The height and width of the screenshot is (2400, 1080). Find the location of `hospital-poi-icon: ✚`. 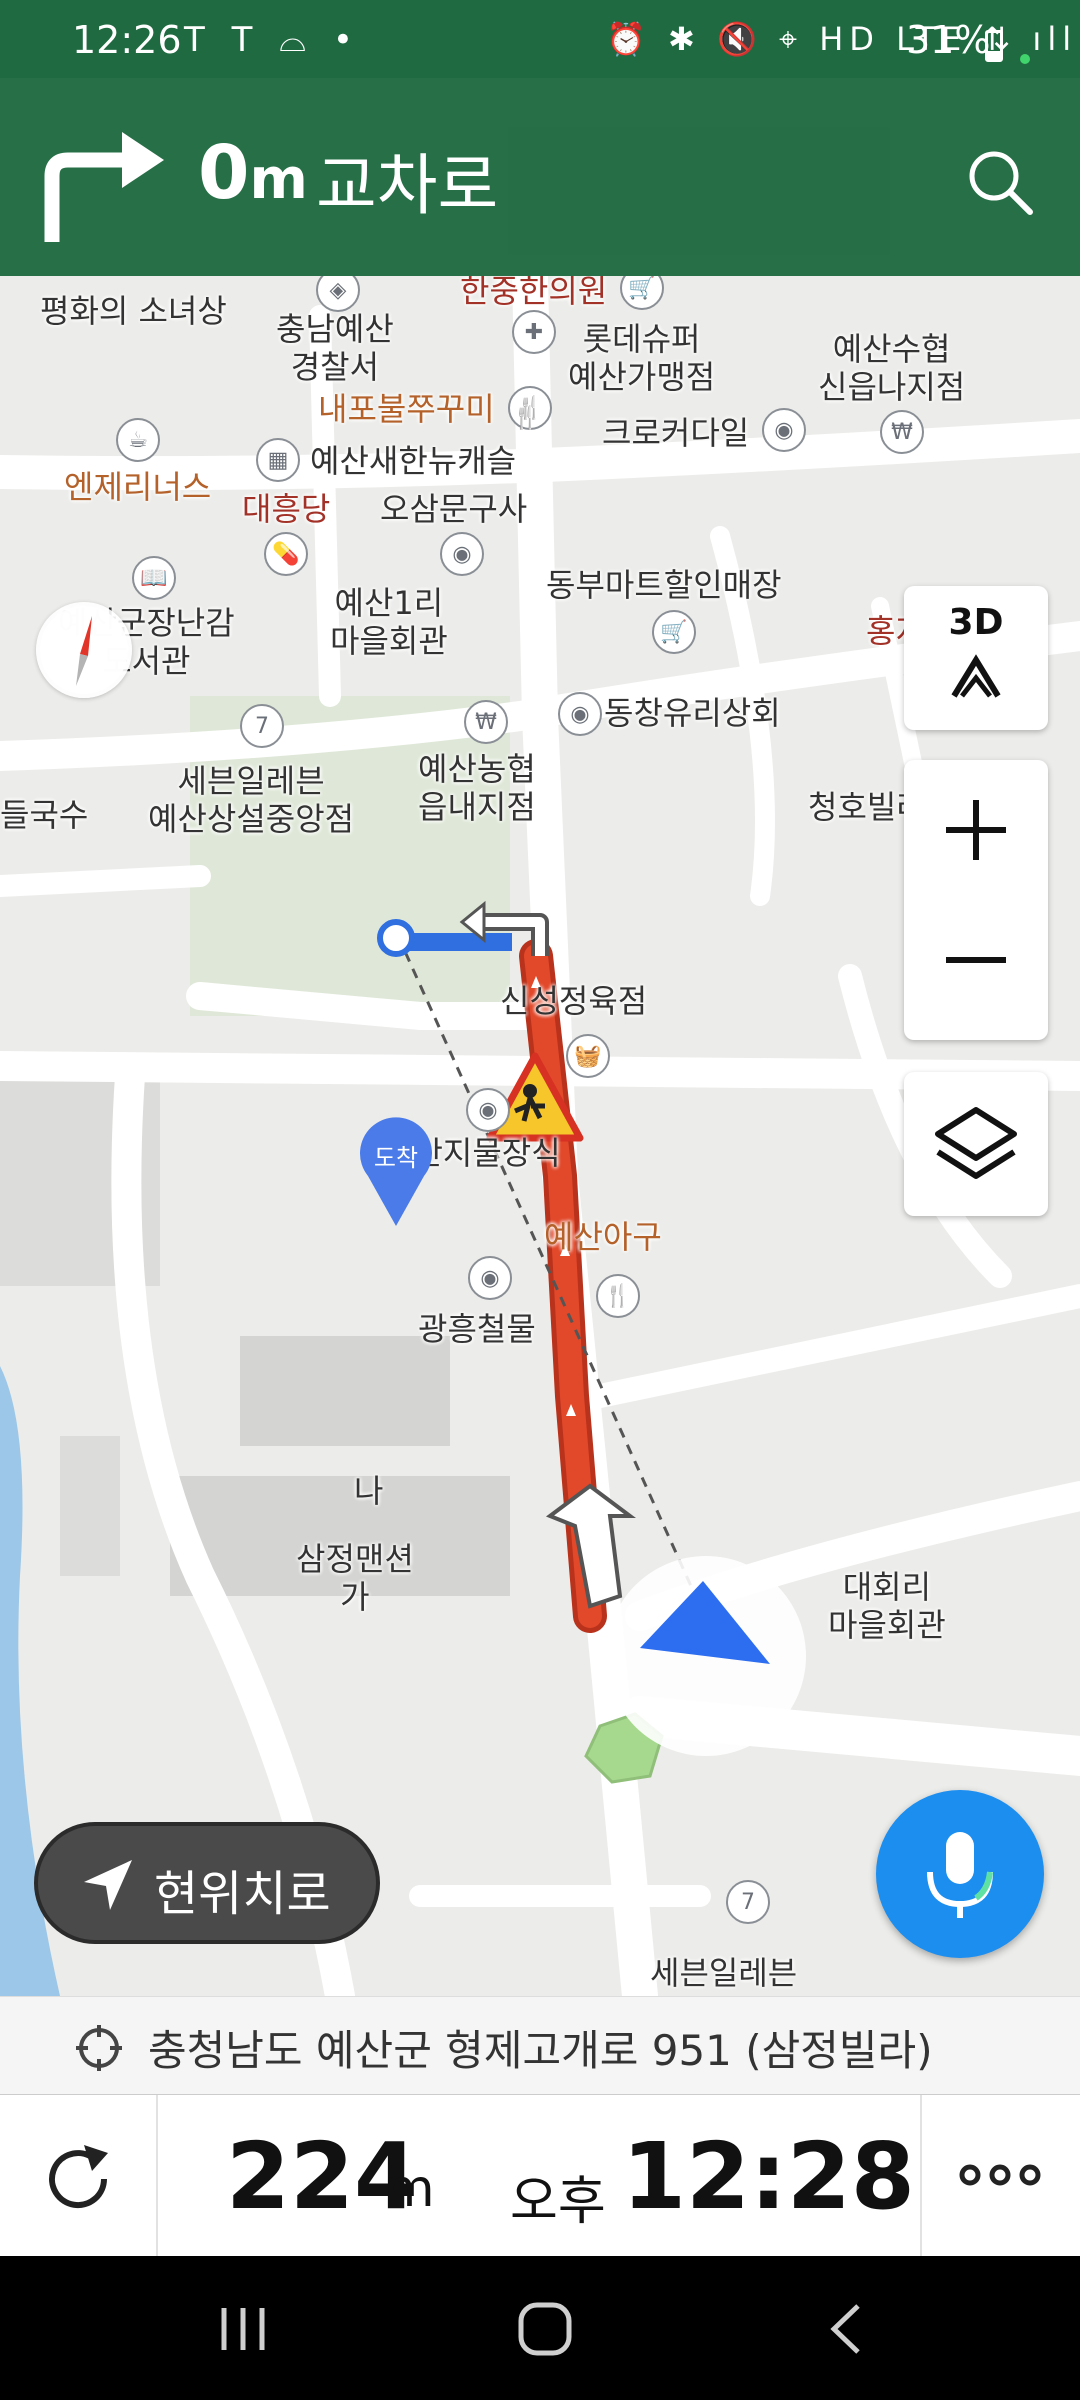

hospital-poi-icon: ✚ is located at coordinates (534, 332).